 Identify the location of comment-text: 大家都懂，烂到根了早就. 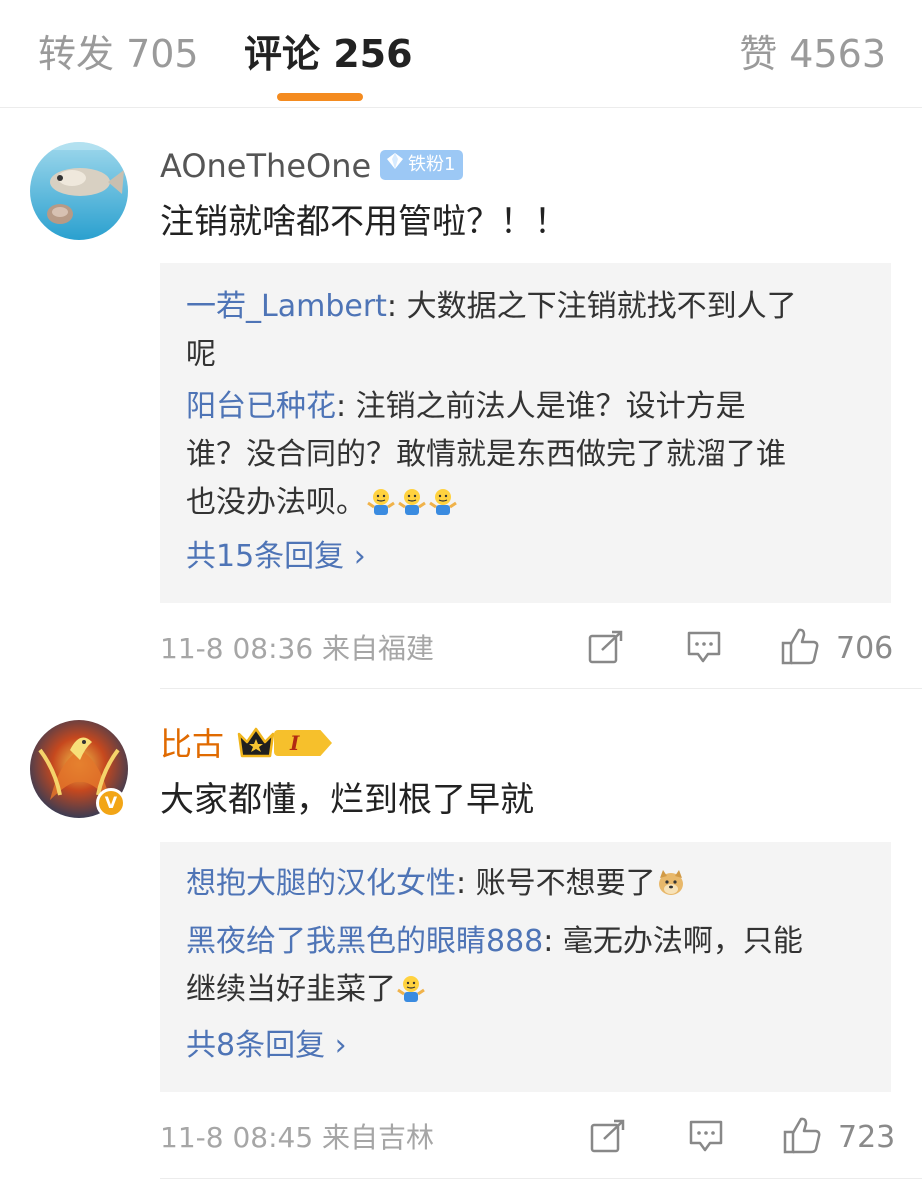
(347, 800).